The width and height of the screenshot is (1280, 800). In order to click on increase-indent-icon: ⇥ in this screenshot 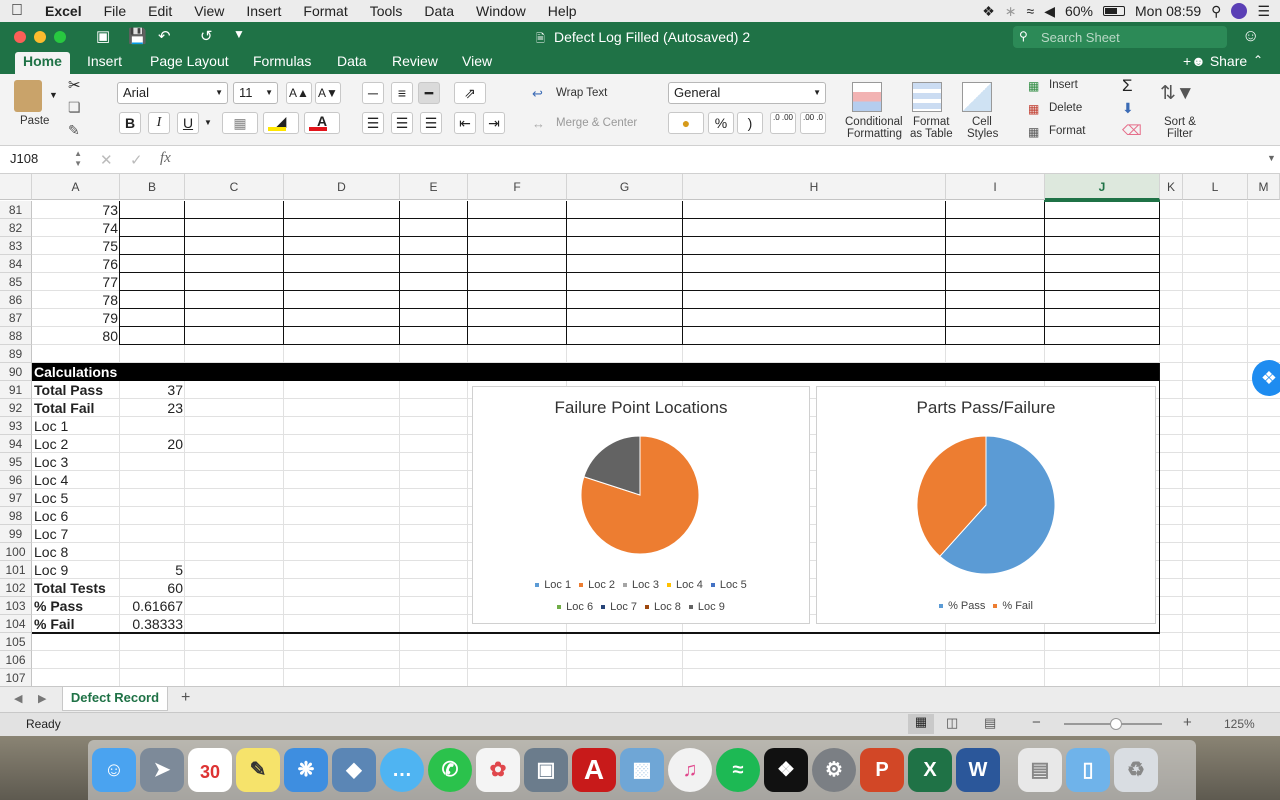, I will do `click(494, 123)`.